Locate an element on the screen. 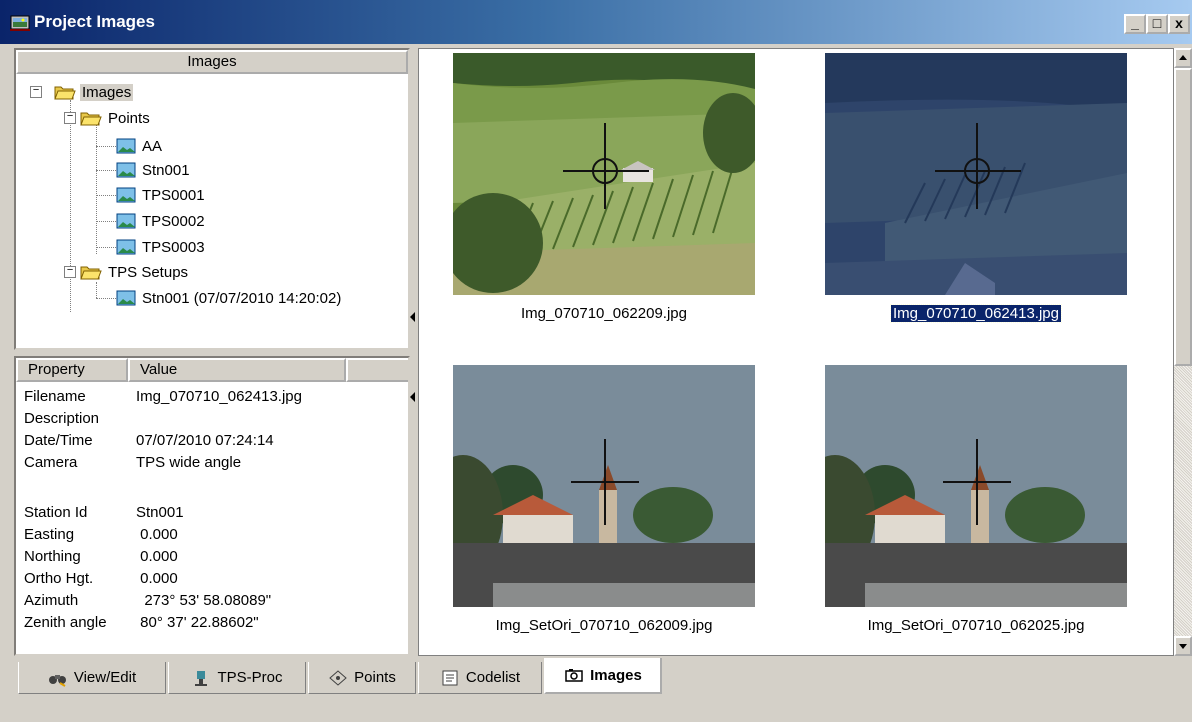 The width and height of the screenshot is (1192, 722). tree-item-points-folder: Points is located at coordinates (116, 118).